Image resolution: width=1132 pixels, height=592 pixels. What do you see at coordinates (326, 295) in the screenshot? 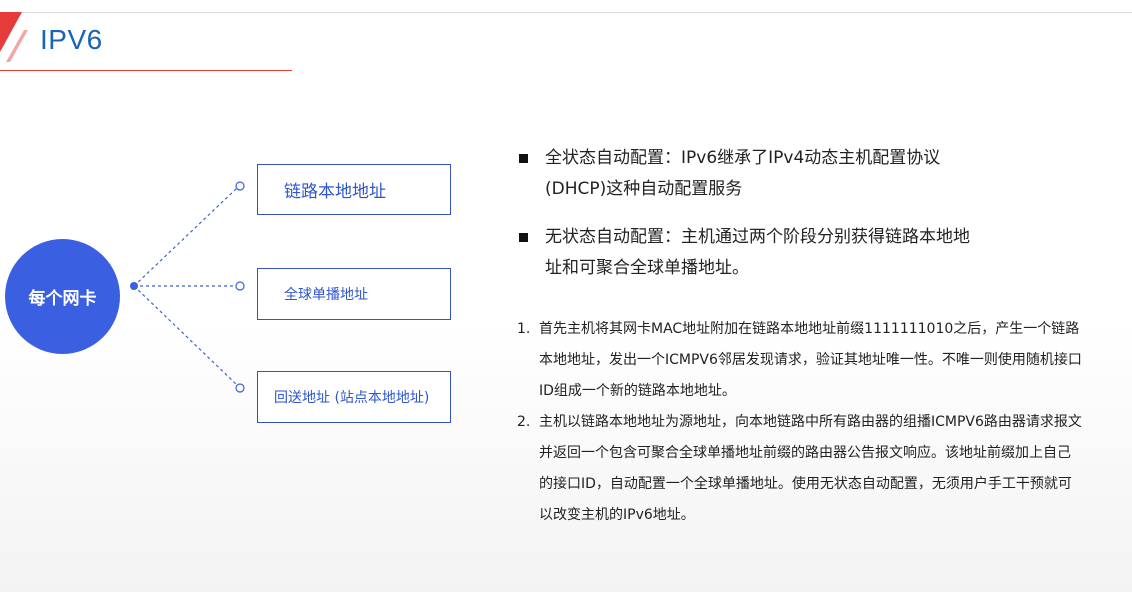
I see `address-label: 全球单播地址` at bounding box center [326, 295].